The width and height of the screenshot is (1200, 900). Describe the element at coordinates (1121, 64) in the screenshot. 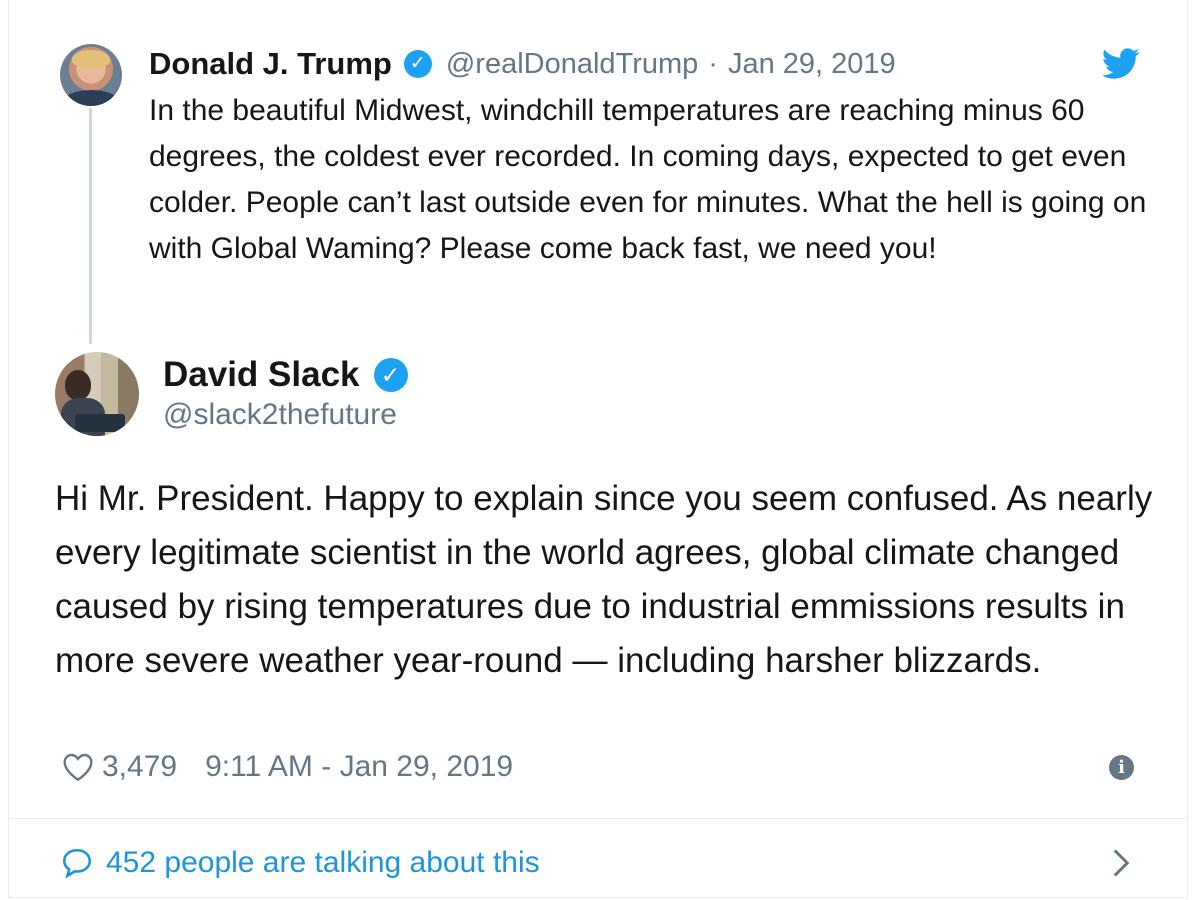

I see `twitter-bird-icon` at that location.